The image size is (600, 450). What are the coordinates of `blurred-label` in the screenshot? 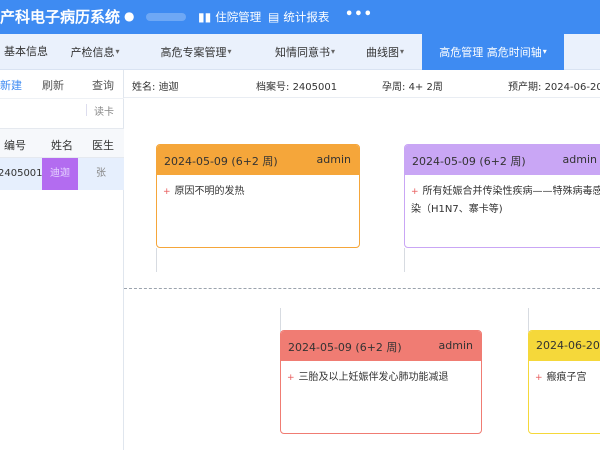 It's located at (166, 17).